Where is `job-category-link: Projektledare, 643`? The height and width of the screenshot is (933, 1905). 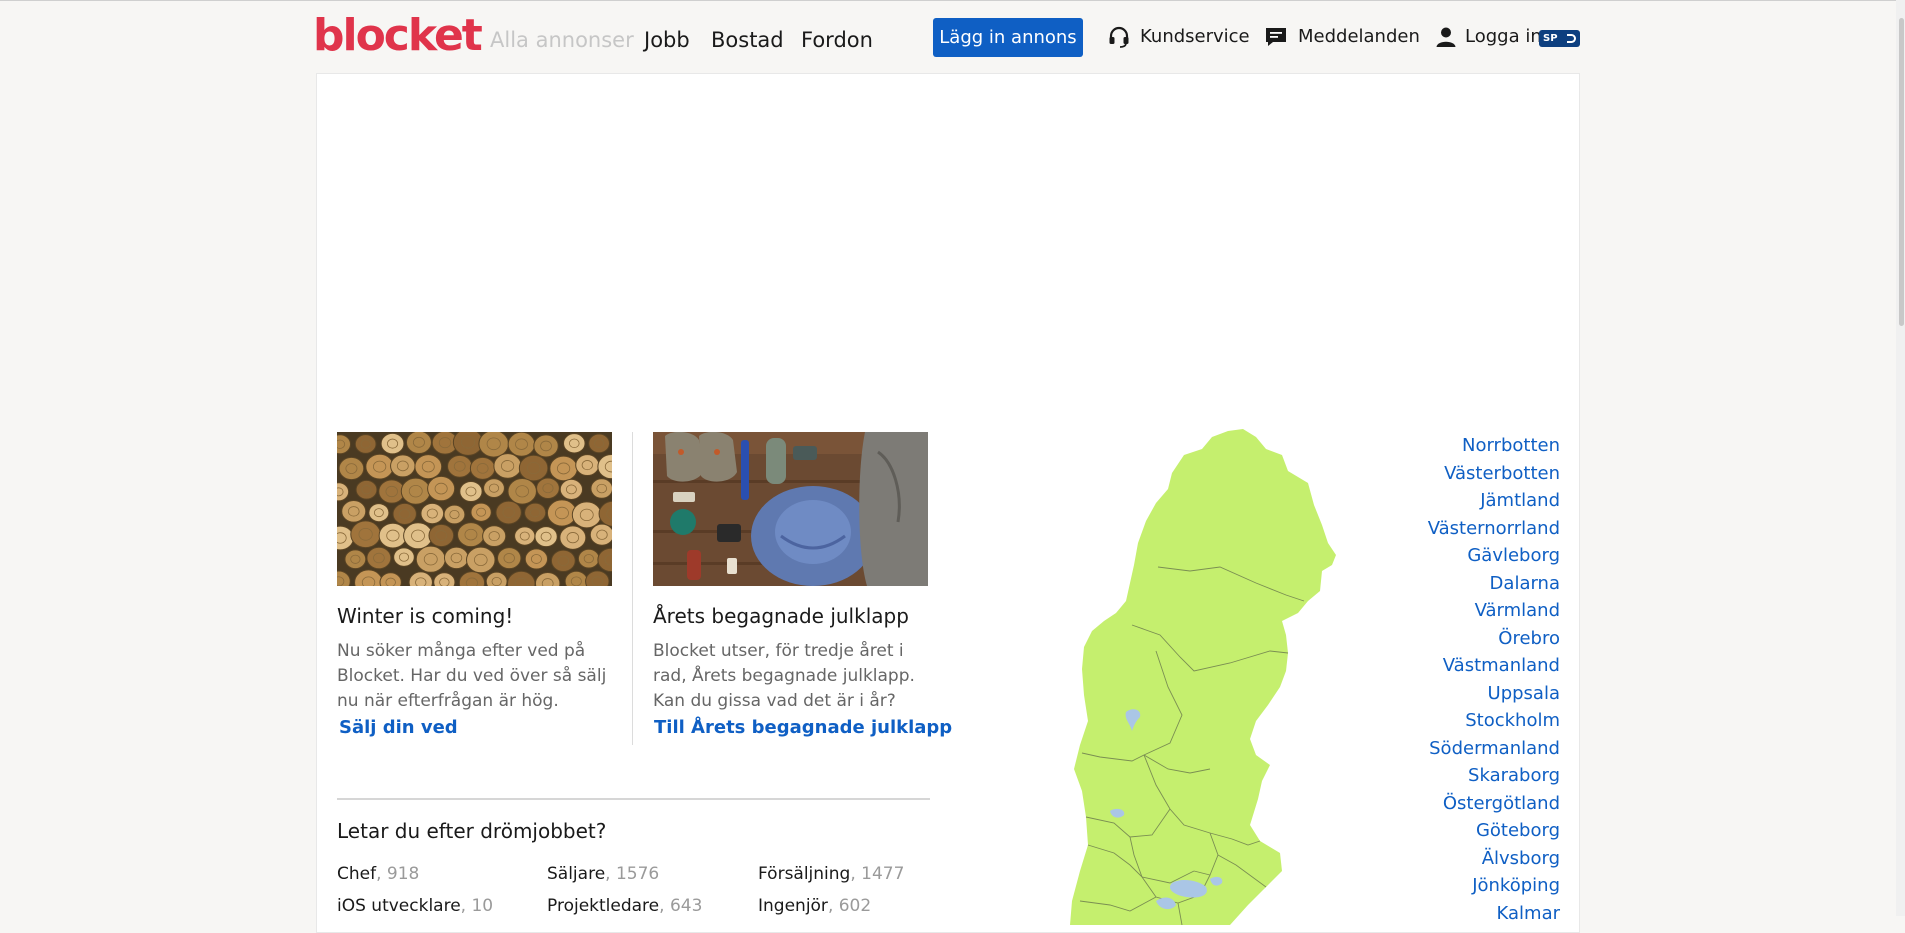
job-category-link: Projektledare, 643 is located at coordinates (624, 906).